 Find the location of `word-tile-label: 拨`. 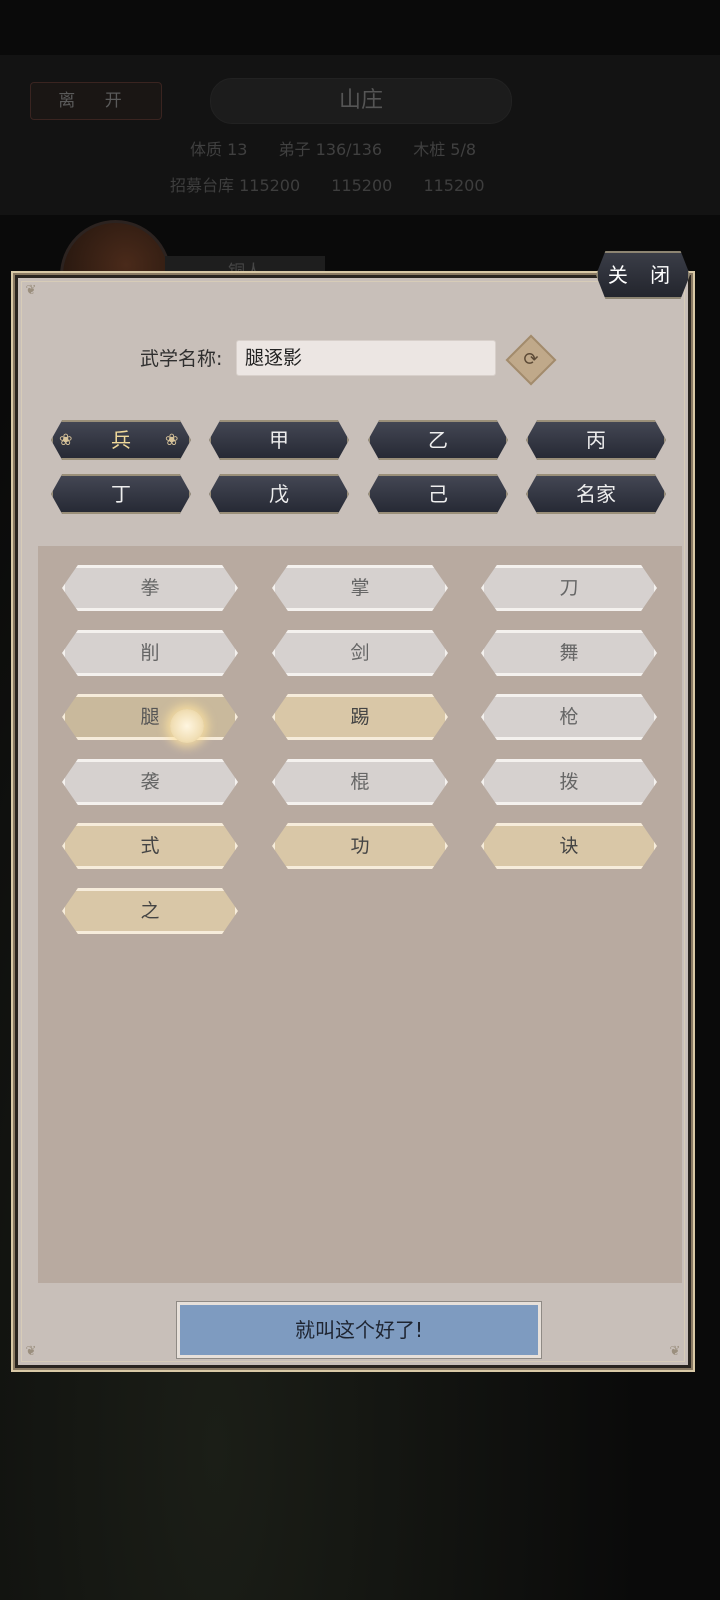

word-tile-label: 拨 is located at coordinates (569, 782).